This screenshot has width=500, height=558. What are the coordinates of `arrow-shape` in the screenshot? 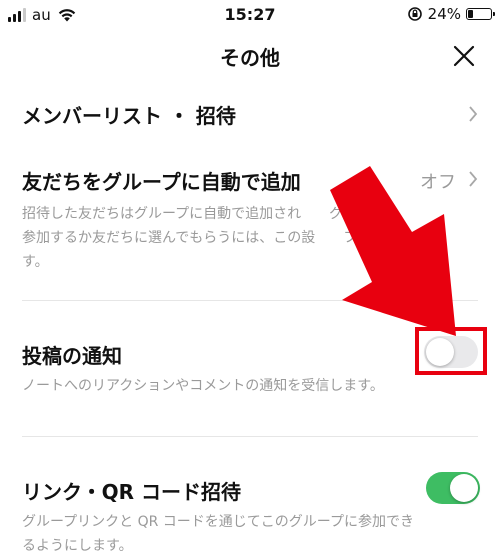 It's located at (393, 251).